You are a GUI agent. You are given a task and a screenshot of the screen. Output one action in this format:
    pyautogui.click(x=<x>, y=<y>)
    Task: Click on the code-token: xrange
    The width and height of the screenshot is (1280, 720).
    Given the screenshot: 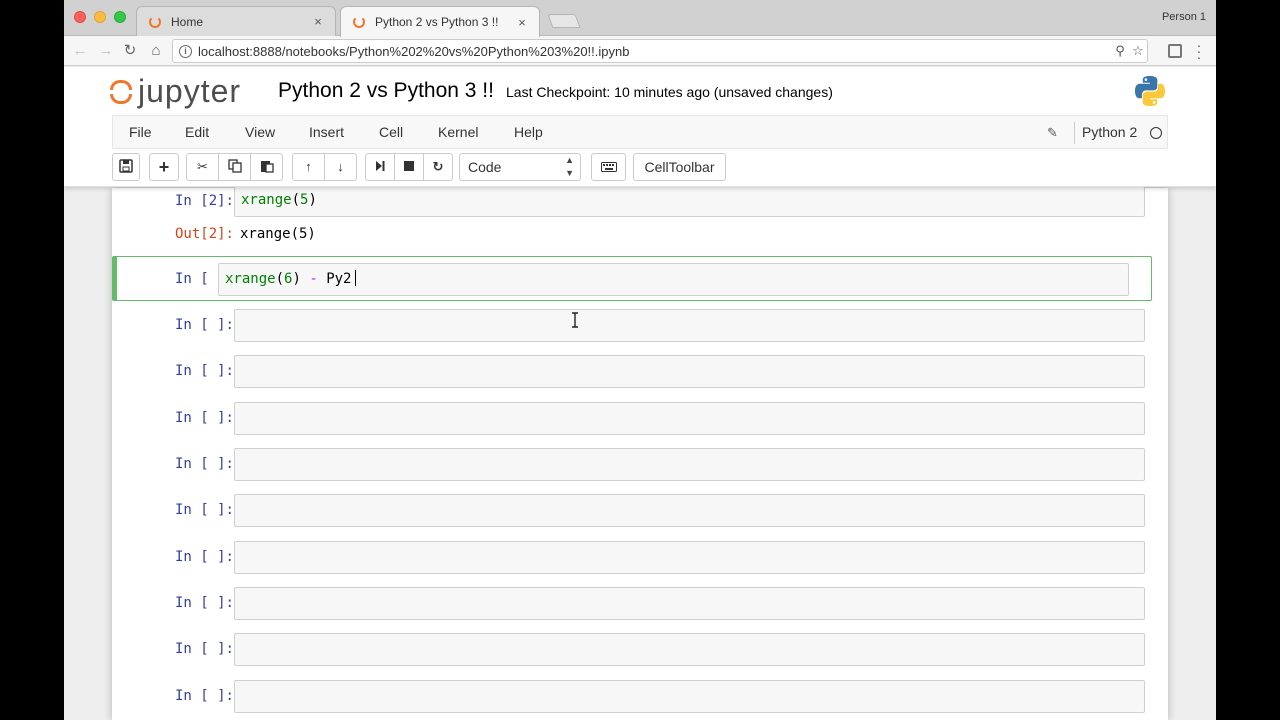 What is the action you would take?
    pyautogui.click(x=266, y=200)
    